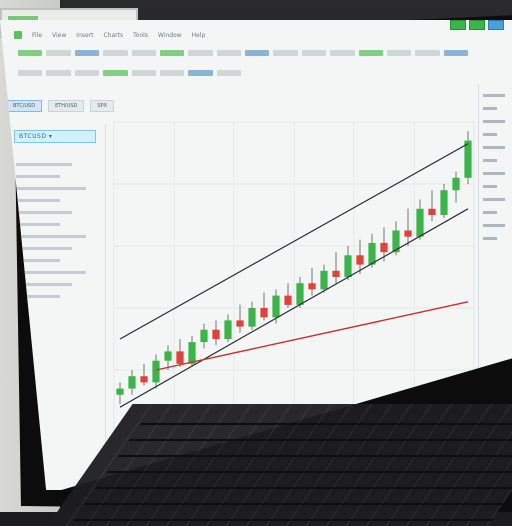 This screenshot has width=512, height=526. Describe the element at coordinates (496, 25) in the screenshot. I see `order-button` at that location.